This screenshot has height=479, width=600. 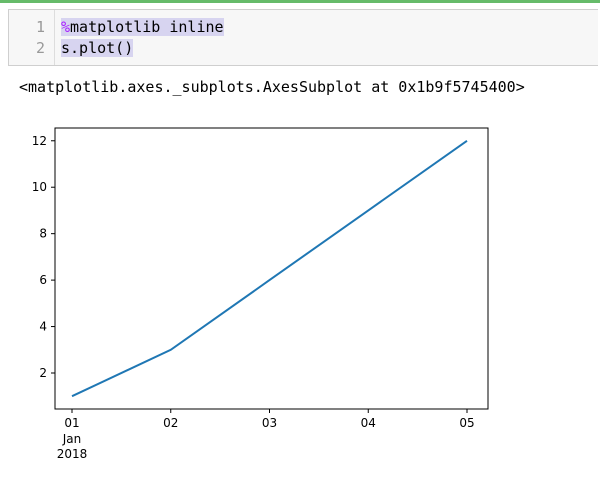 What do you see at coordinates (43, 280) in the screenshot?
I see `y-tick-label: 6` at bounding box center [43, 280].